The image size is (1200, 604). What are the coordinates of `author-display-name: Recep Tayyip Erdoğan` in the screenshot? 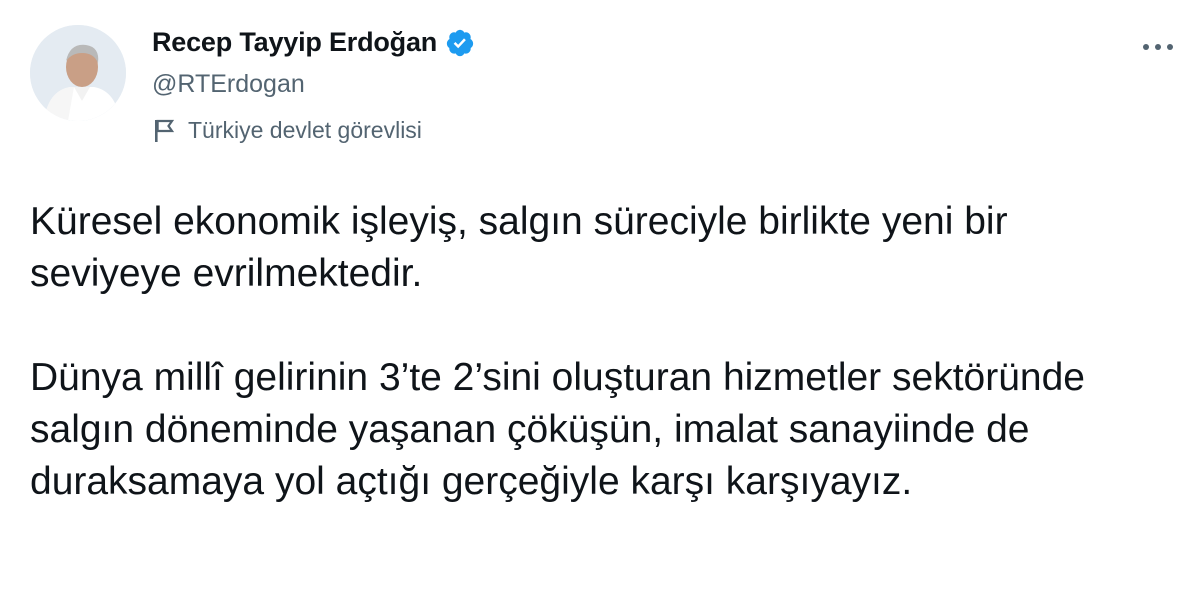 It's located at (294, 42).